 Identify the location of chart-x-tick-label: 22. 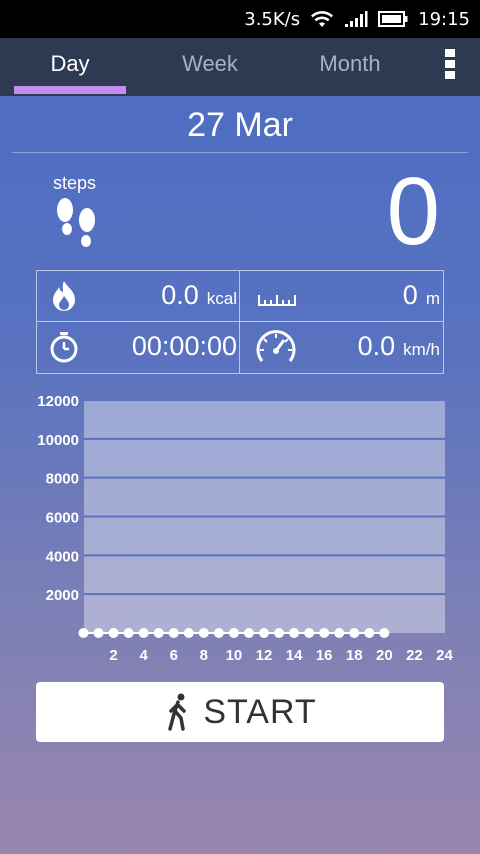
(414, 655).